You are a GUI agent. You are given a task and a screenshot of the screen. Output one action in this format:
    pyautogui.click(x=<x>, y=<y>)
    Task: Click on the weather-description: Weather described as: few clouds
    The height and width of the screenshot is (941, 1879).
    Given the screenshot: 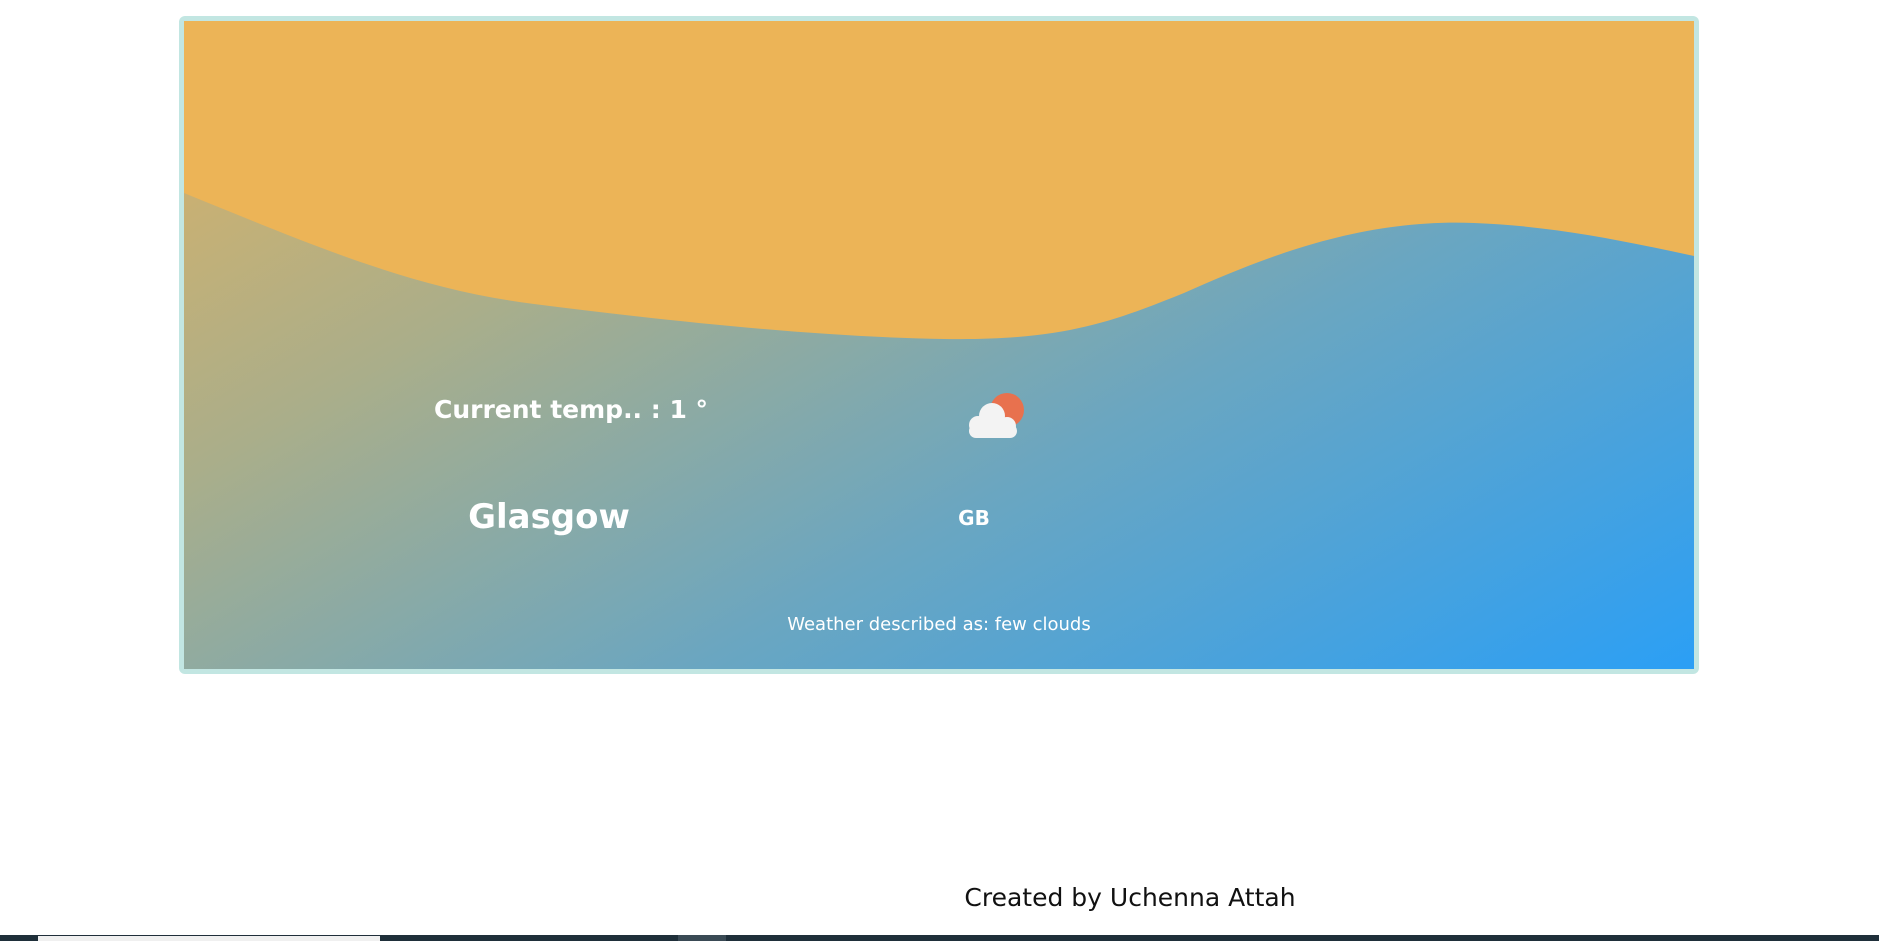 What is the action you would take?
    pyautogui.click(x=939, y=624)
    